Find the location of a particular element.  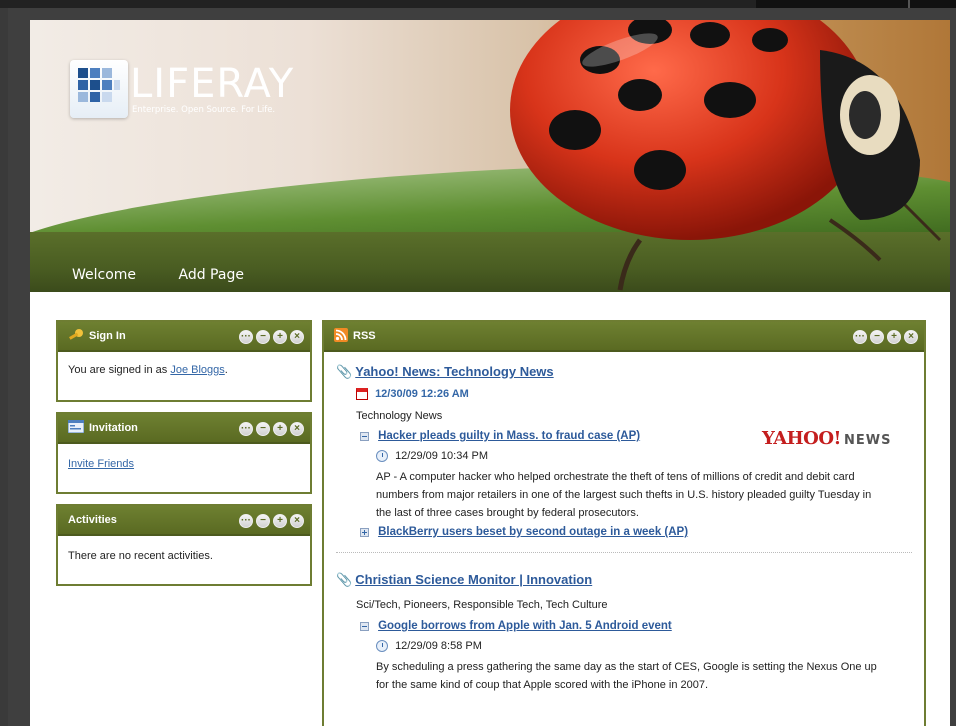

portlet-body: Invite Friends is located at coordinates (184, 463).